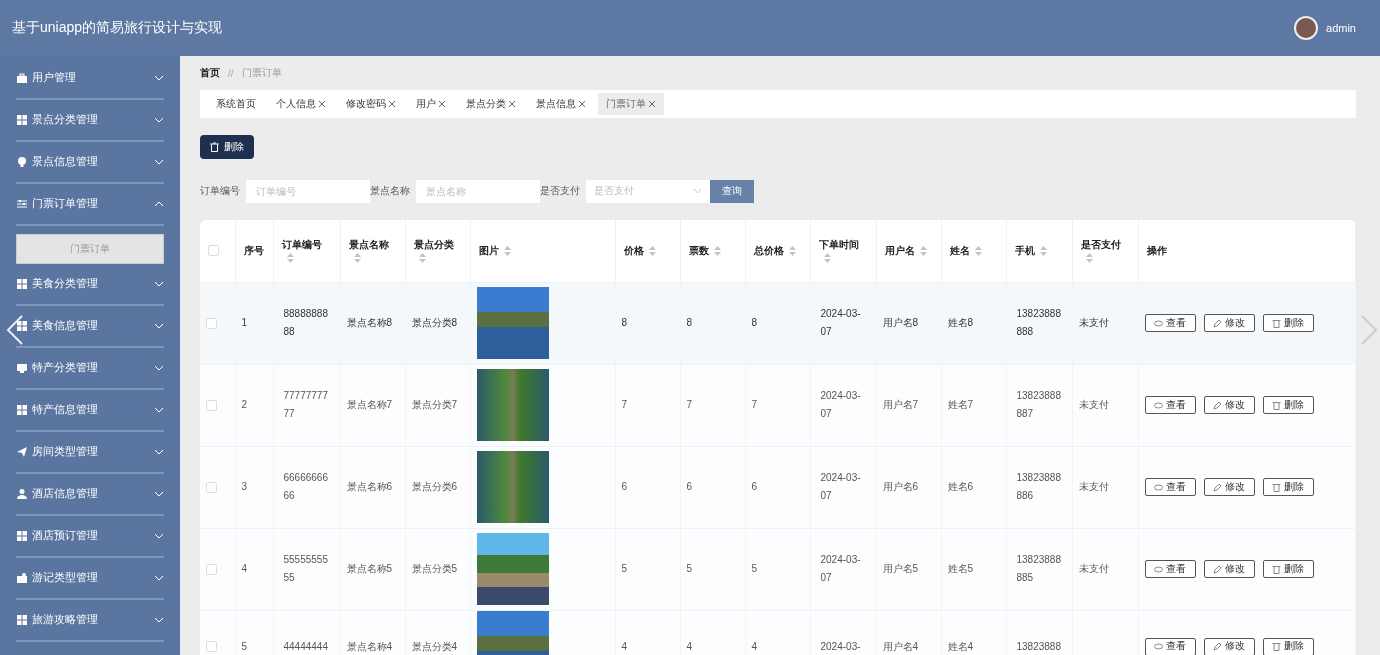  What do you see at coordinates (1369, 330) in the screenshot?
I see `chevron-right-icon` at bounding box center [1369, 330].